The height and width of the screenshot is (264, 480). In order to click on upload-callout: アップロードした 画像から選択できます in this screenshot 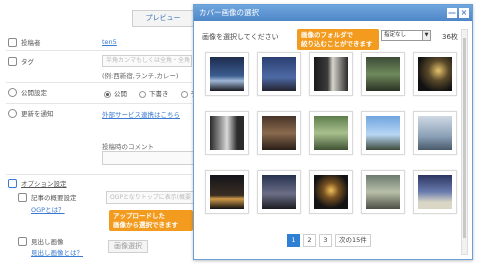, I will do `click(151, 220)`.